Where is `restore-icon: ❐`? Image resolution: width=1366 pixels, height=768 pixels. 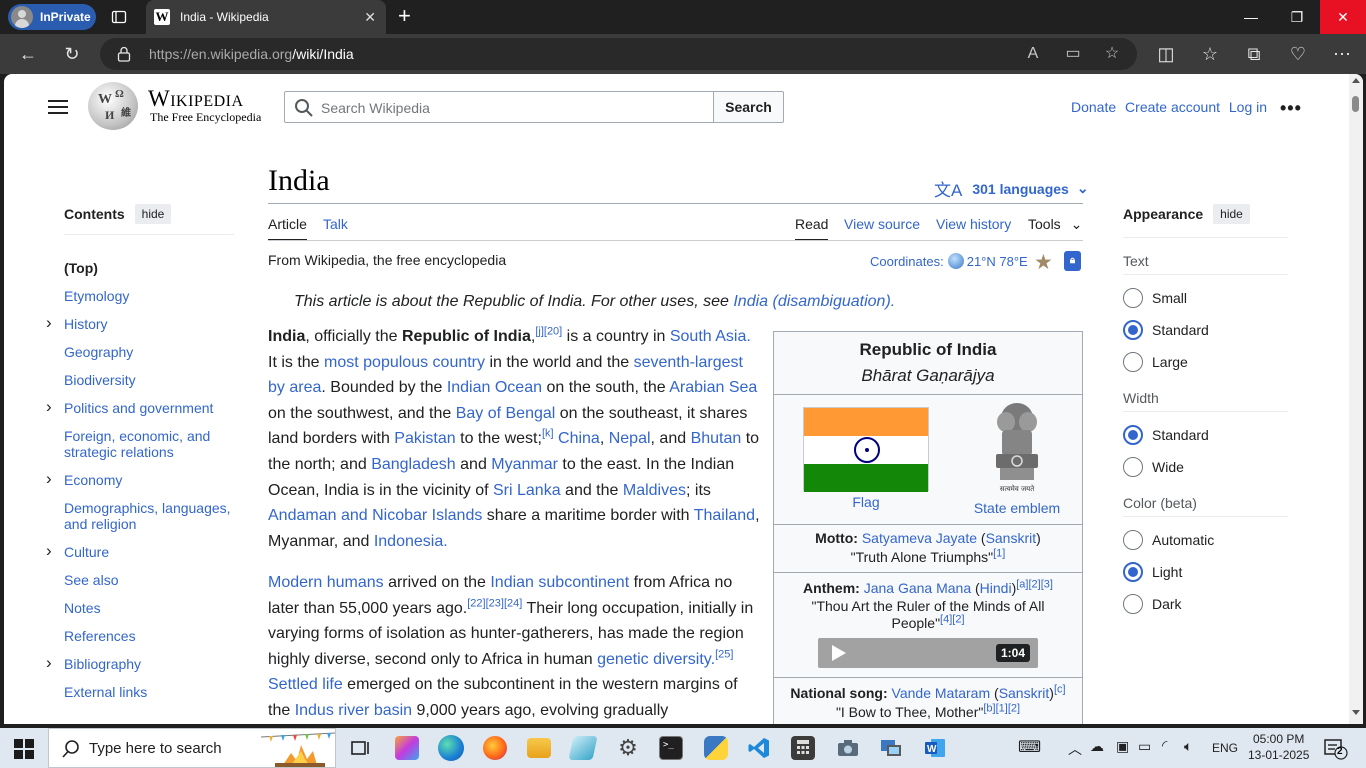 restore-icon: ❐ is located at coordinates (1297, 17).